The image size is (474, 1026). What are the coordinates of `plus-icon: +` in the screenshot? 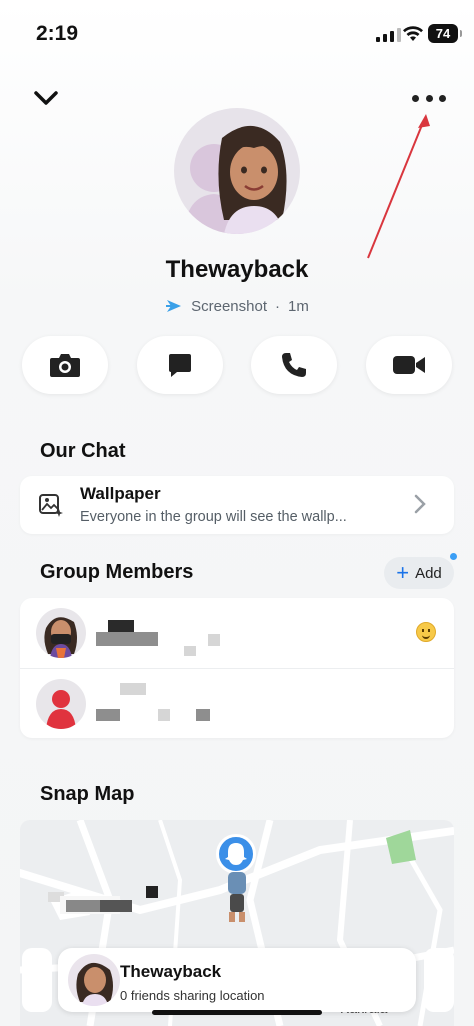 It's located at (403, 572).